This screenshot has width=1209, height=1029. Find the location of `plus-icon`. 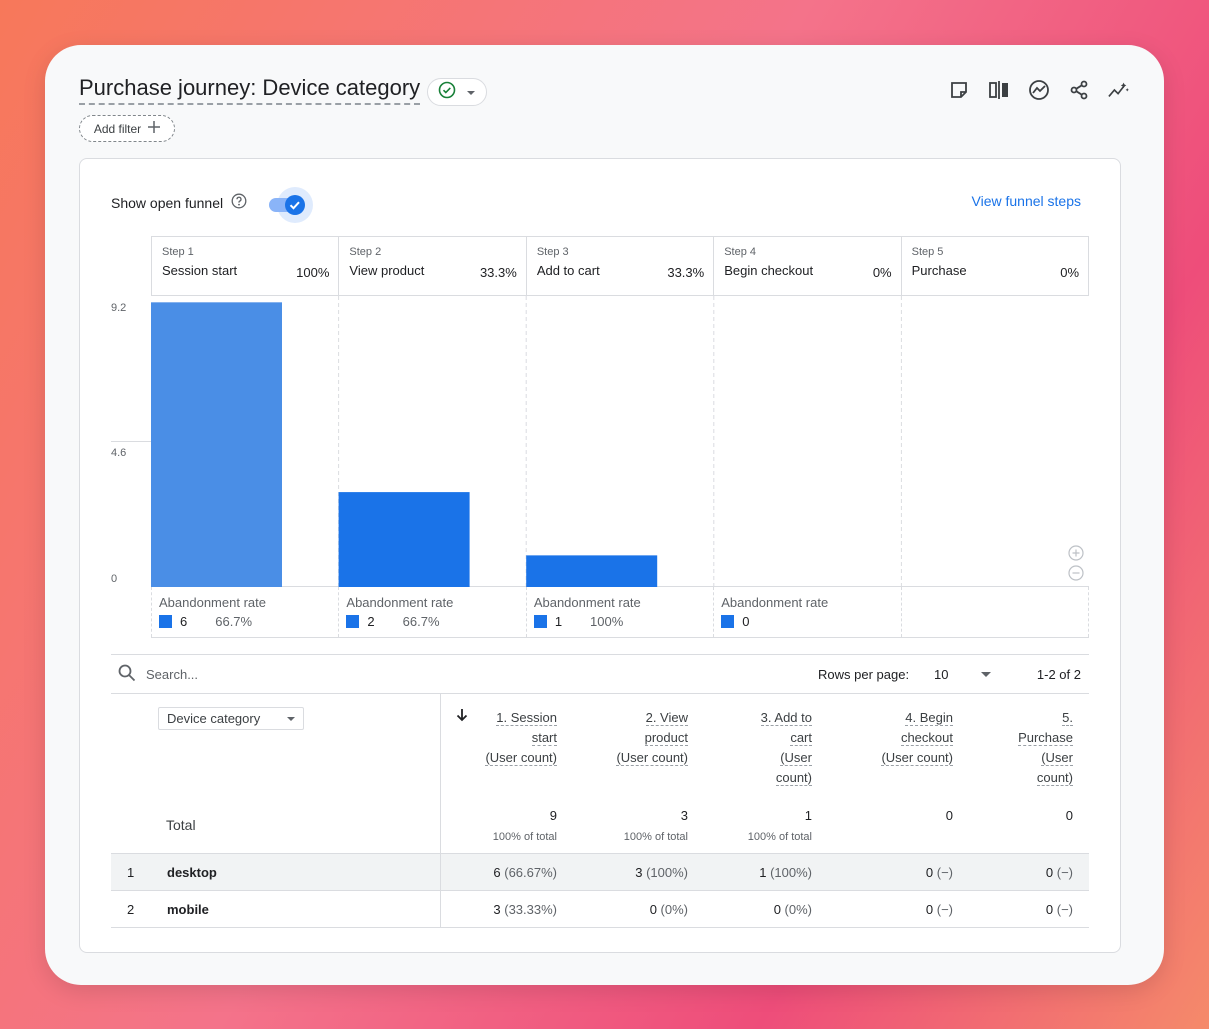

plus-icon is located at coordinates (154, 128).